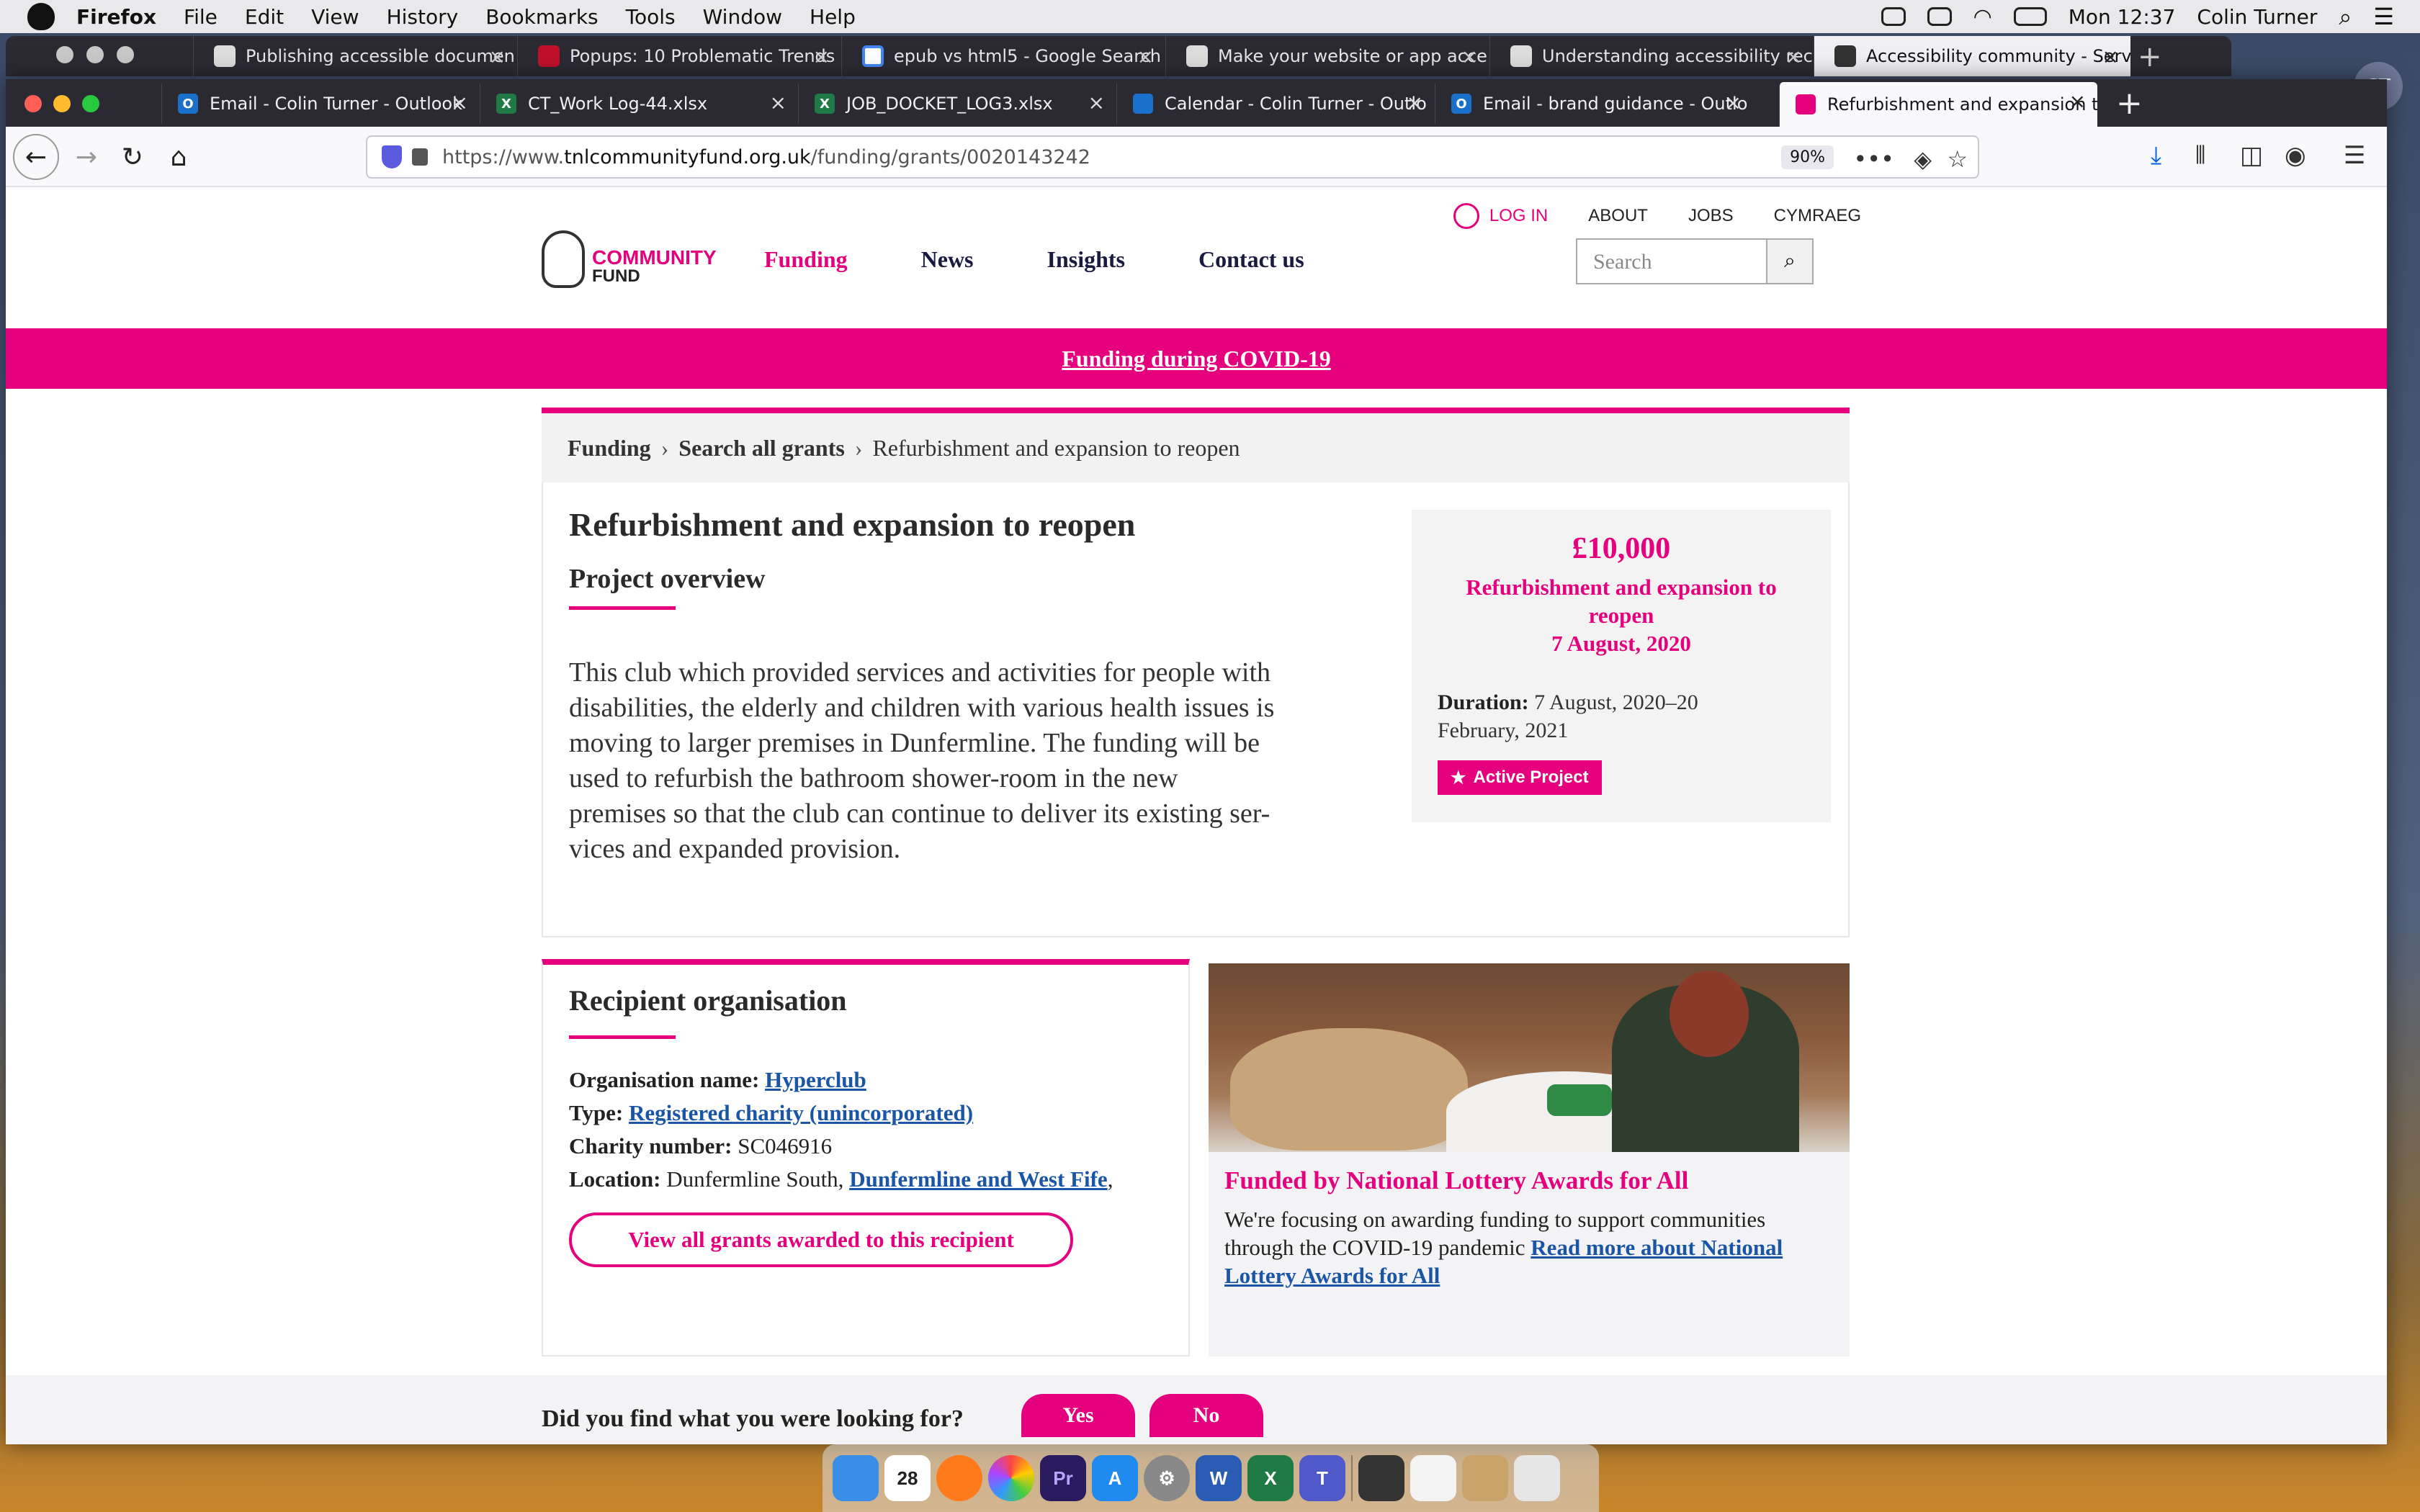  Describe the element at coordinates (1938, 104) in the screenshot. I see `tab-refurbishment-active: Refurbishment and expansion to ×` at that location.